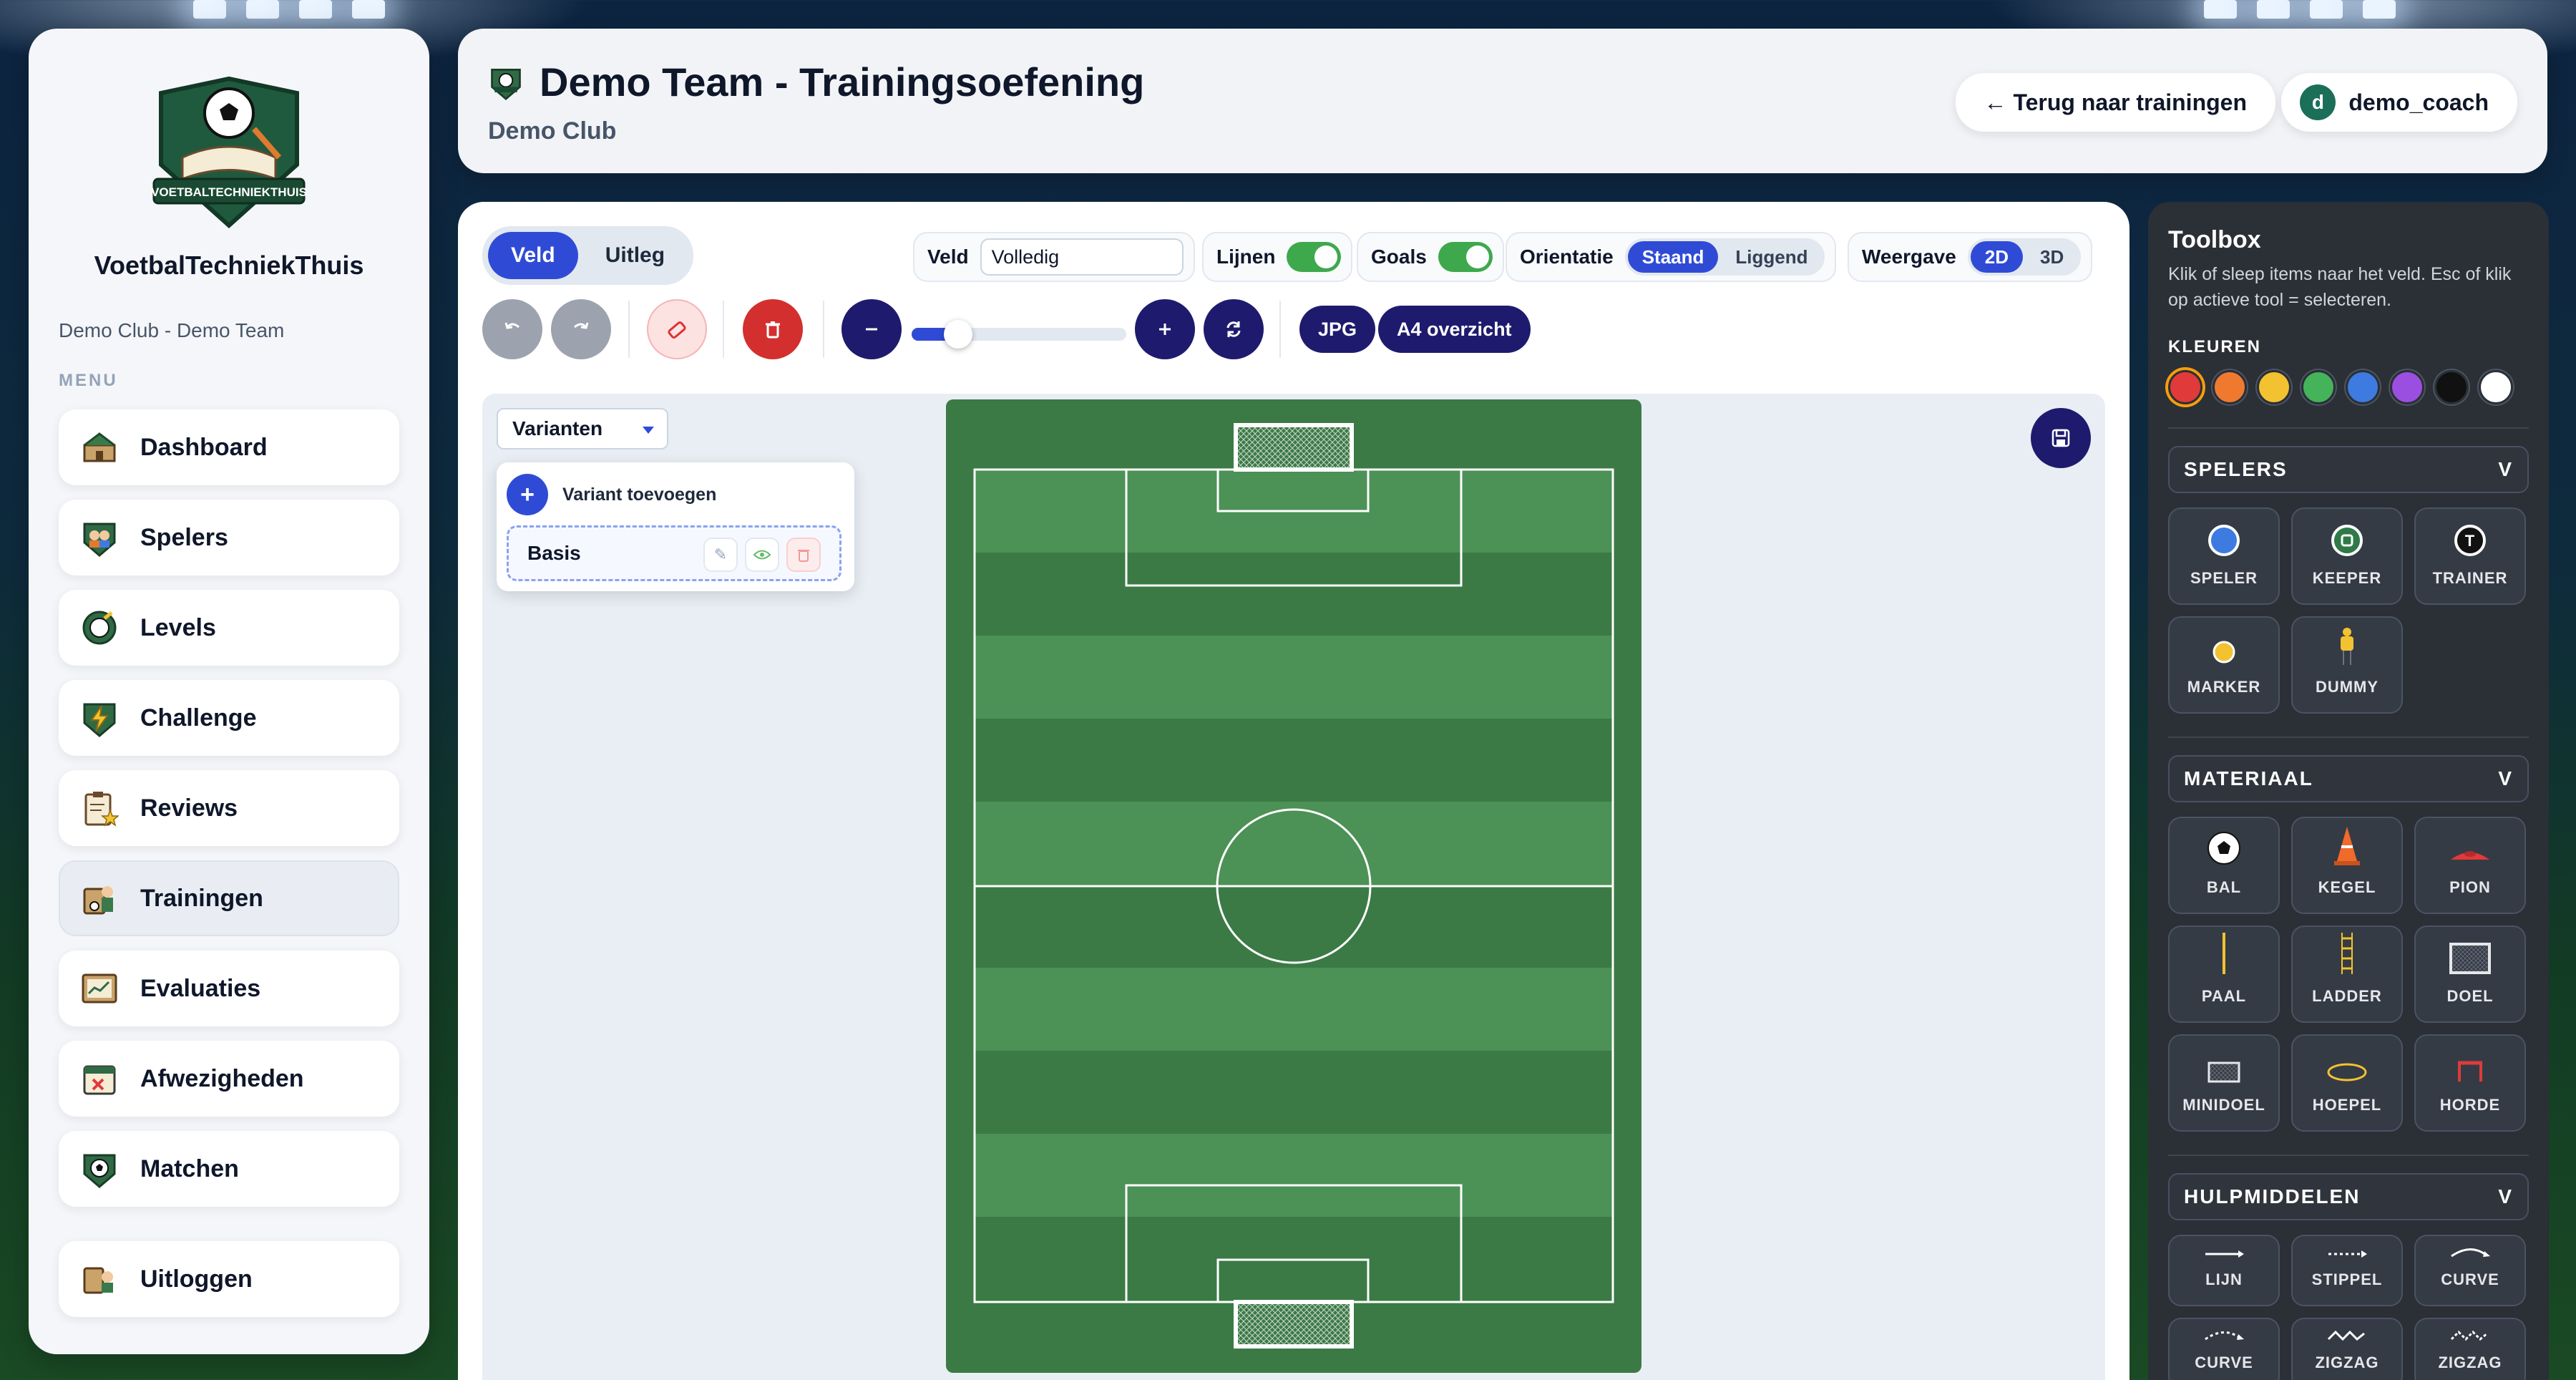 This screenshot has height=1380, width=2576. I want to click on nav-item-reviews: Reviews, so click(229, 808).